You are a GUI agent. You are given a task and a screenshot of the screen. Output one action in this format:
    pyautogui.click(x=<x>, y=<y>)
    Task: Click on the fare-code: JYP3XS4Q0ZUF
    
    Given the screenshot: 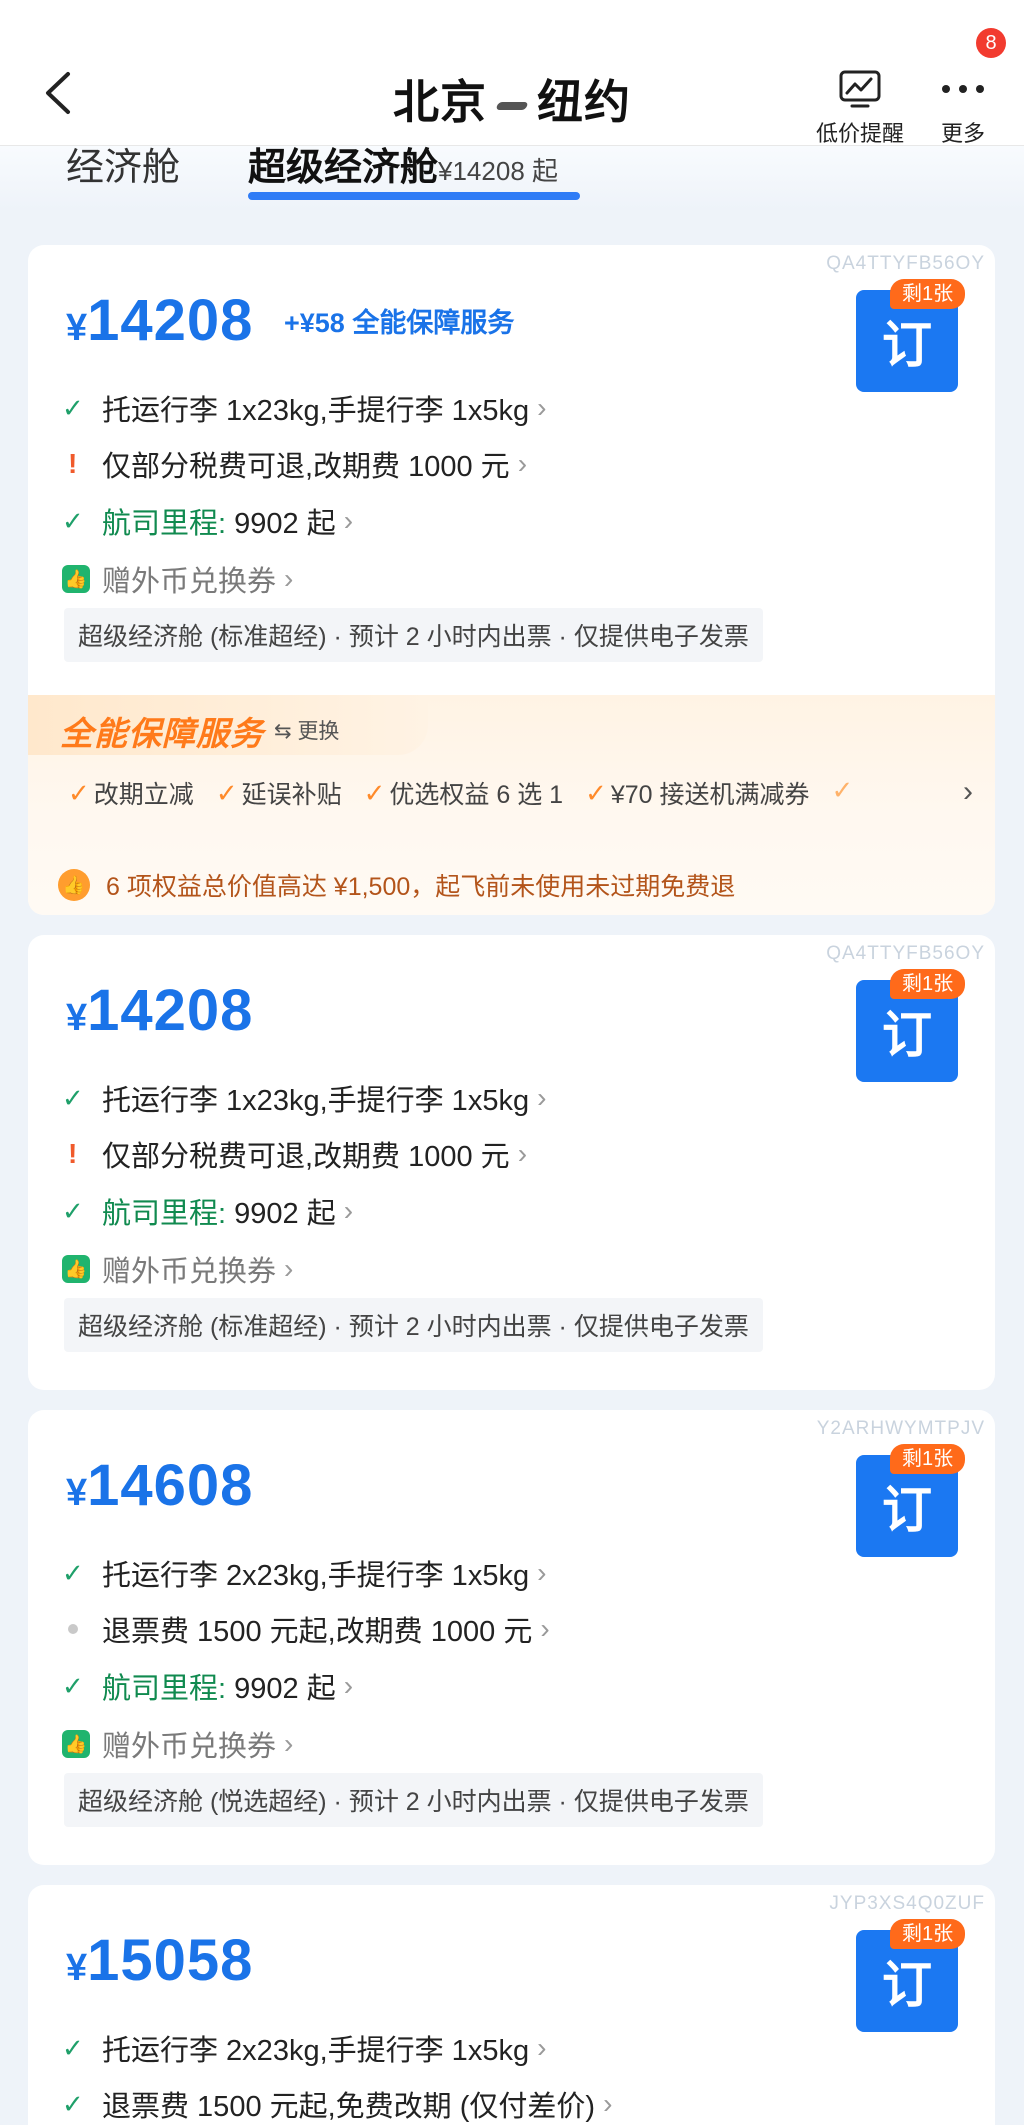 What is the action you would take?
    pyautogui.click(x=907, y=1903)
    